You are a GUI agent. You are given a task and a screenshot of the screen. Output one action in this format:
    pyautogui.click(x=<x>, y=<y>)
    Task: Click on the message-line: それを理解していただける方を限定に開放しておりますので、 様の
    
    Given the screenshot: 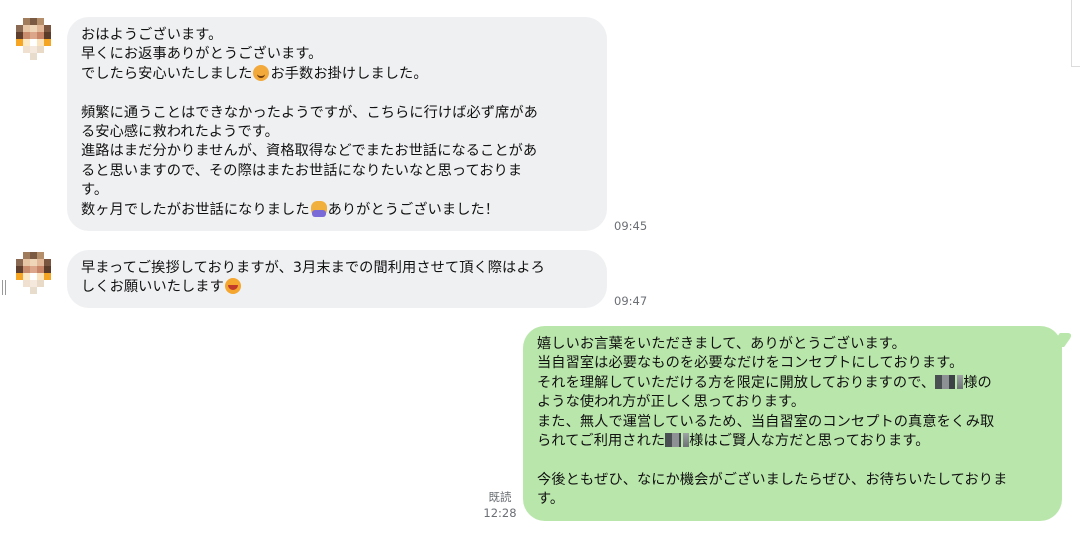 What is the action you would take?
    pyautogui.click(x=764, y=382)
    